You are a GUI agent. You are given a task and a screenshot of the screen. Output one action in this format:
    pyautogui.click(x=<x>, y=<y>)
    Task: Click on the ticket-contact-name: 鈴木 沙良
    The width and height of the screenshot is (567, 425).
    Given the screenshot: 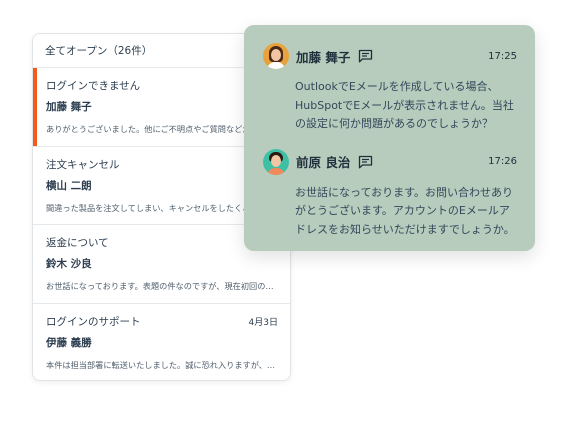 What is the action you would take?
    pyautogui.click(x=69, y=264)
    